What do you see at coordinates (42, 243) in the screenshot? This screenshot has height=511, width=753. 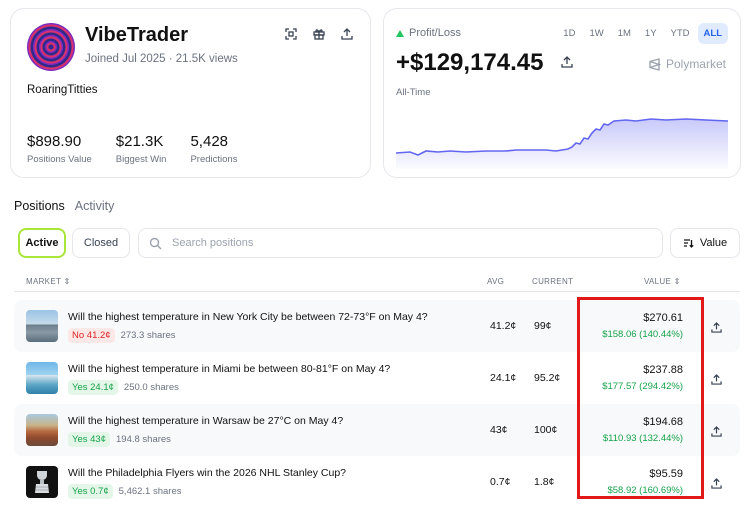 I see `filter-active-button: Active` at bounding box center [42, 243].